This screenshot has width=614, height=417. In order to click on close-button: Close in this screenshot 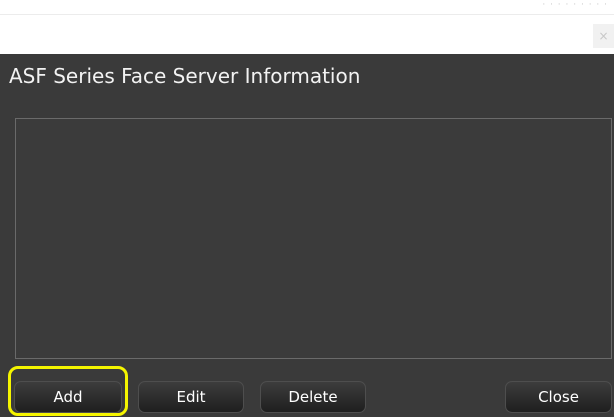, I will do `click(558, 397)`.